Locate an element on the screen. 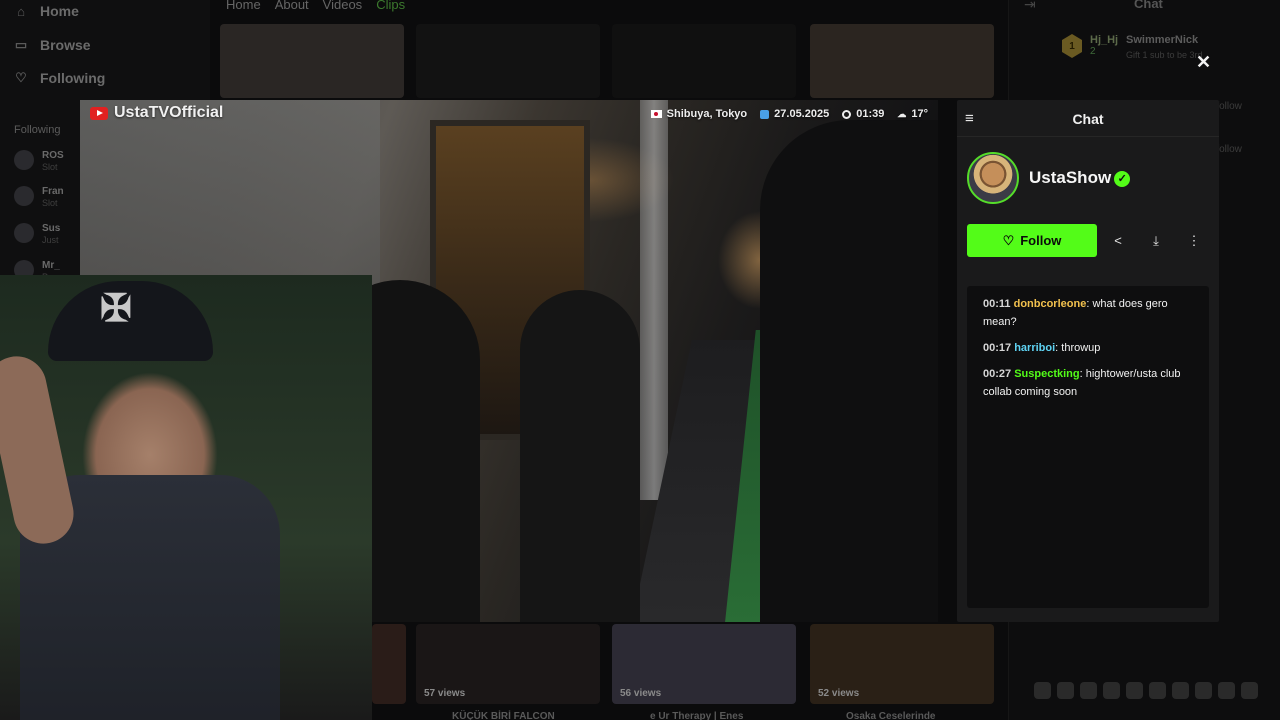 This screenshot has width=1280, height=720. gifter-name: Hj_Hj is located at coordinates (1104, 40).